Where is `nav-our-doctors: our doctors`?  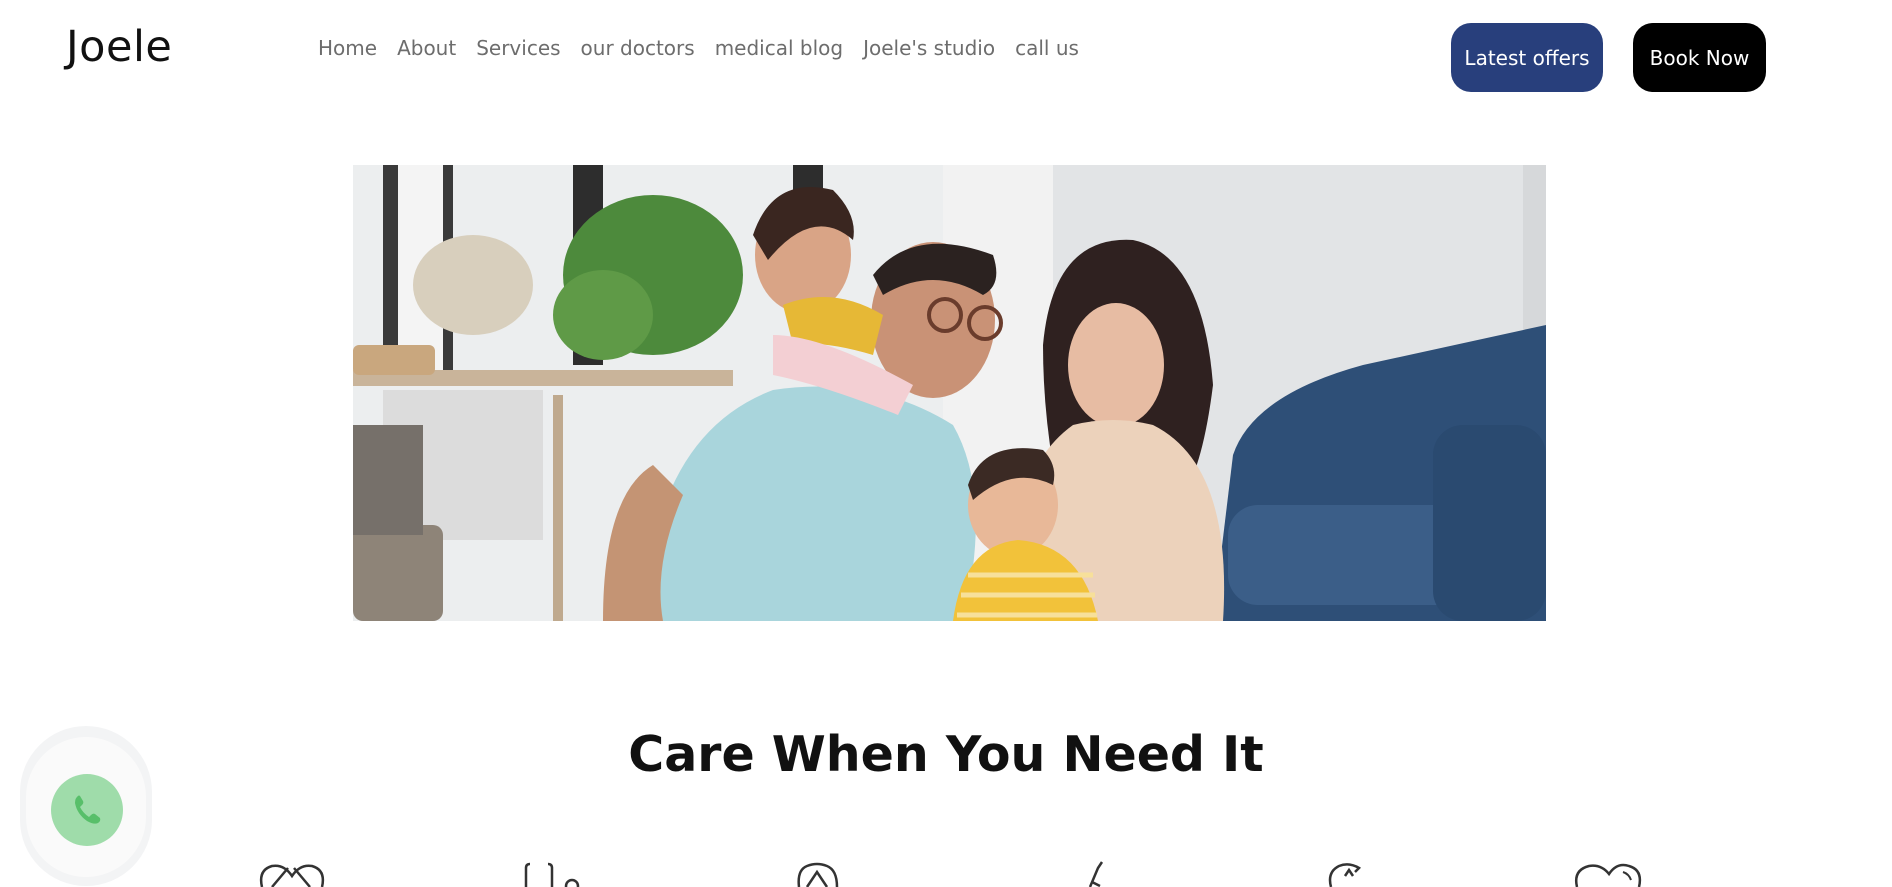
nav-our-doctors: our doctors is located at coordinates (638, 48).